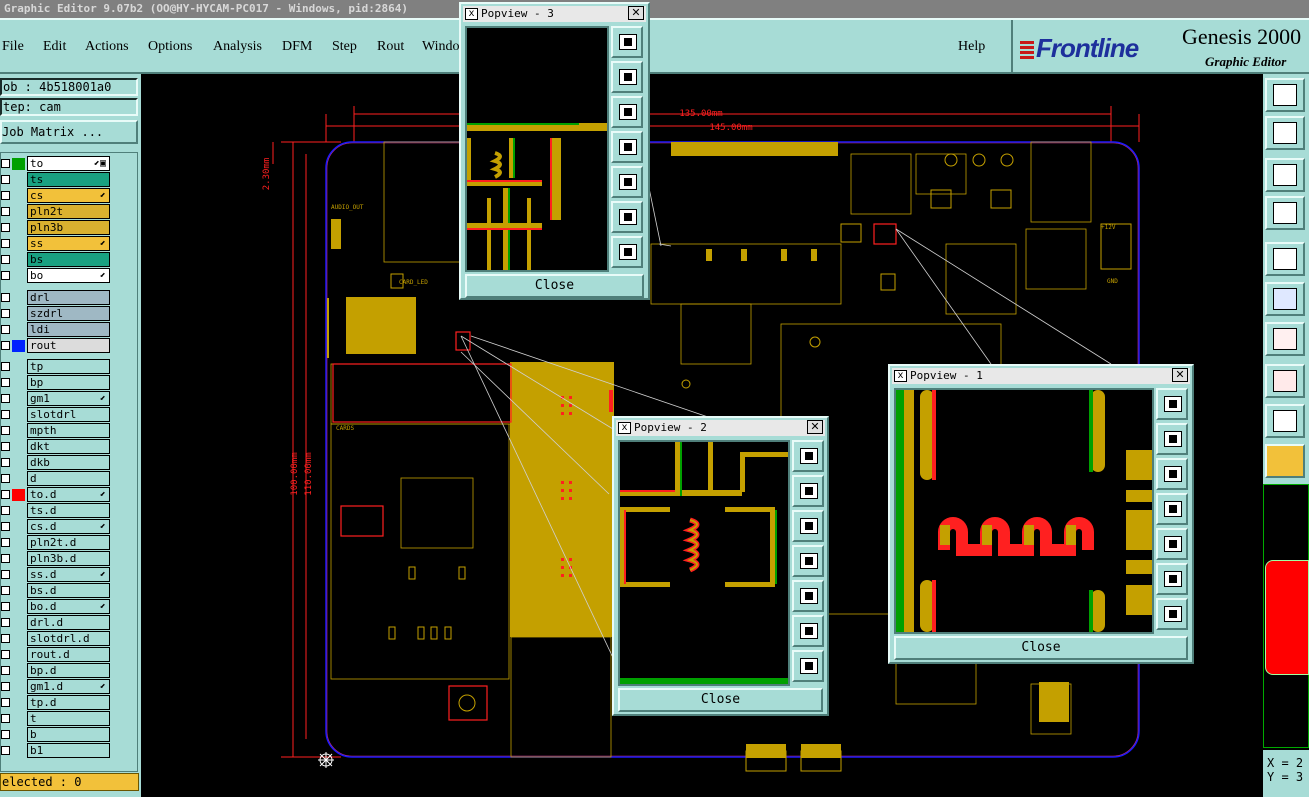 Image resolution: width=1309 pixels, height=797 pixels. Describe the element at coordinates (1041, 514) in the screenshot. I see `popview-1: x Popview - 1 ✕ Close` at that location.